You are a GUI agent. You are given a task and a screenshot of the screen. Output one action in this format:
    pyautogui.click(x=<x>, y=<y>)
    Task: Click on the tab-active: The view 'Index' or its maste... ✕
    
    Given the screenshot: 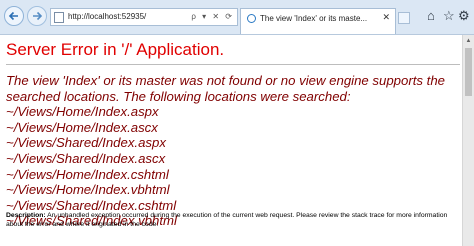 What is the action you would take?
    pyautogui.click(x=318, y=21)
    